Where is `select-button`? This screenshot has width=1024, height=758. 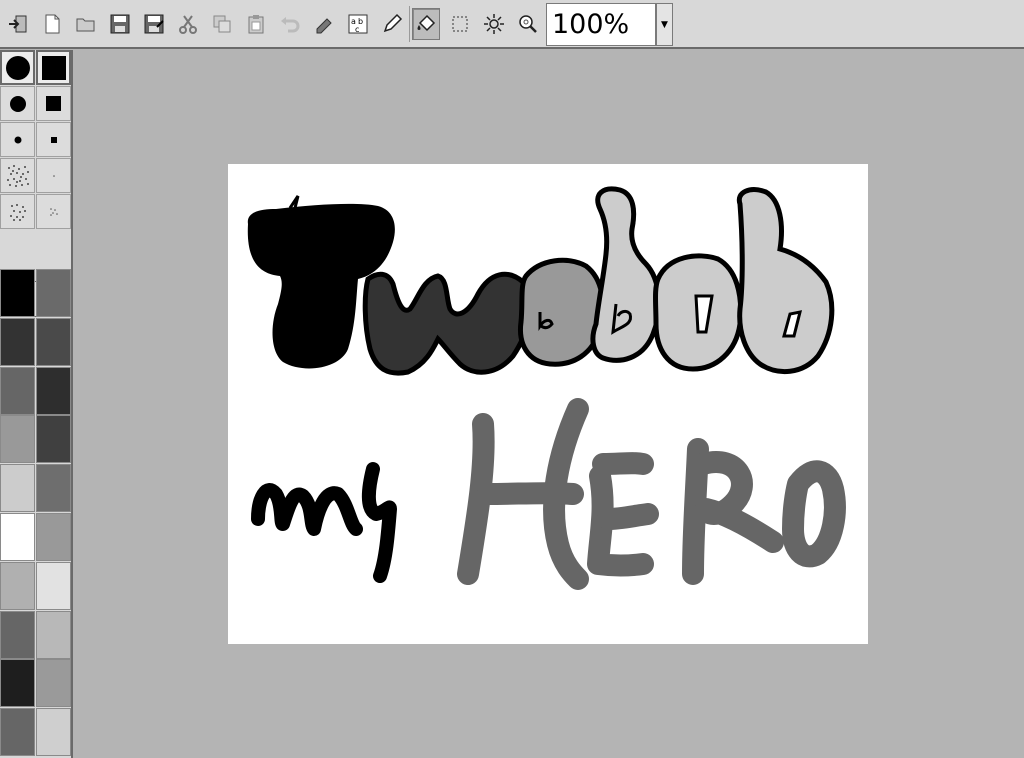
select-button is located at coordinates (460, 24).